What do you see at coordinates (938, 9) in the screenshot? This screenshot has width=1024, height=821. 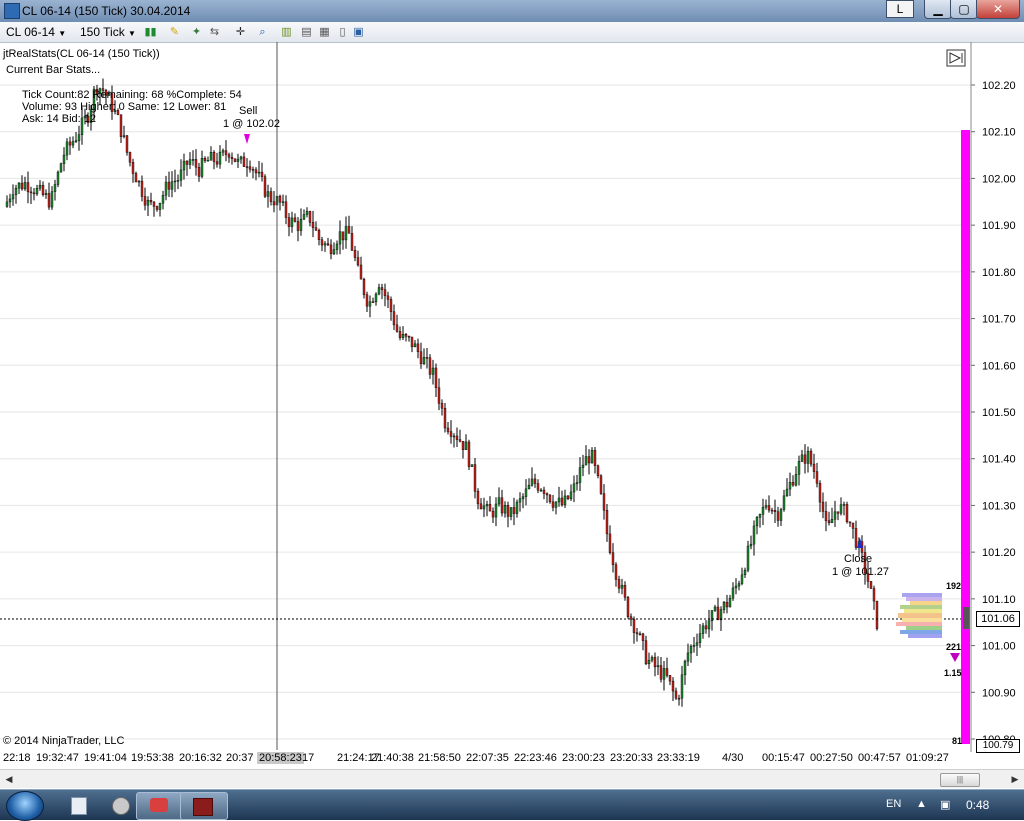 I see `minimize-button: ▁` at bounding box center [938, 9].